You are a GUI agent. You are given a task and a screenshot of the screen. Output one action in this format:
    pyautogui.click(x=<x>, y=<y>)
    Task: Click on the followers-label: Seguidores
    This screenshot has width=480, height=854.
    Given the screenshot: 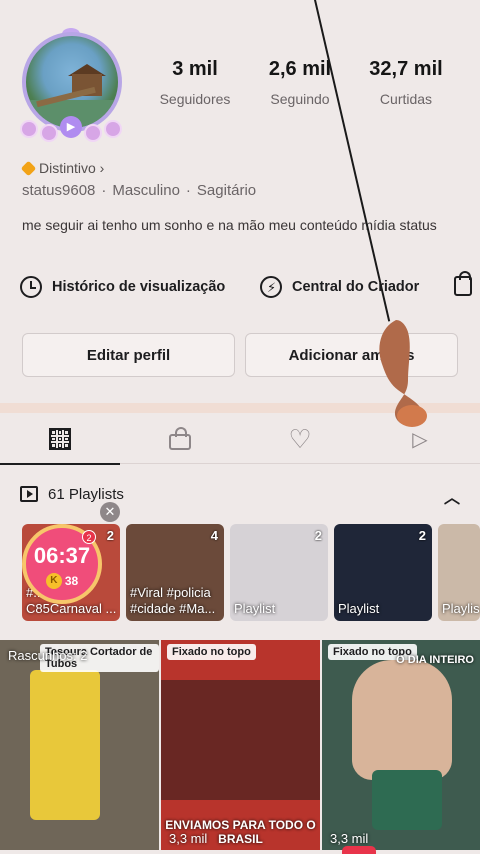 What is the action you would take?
    pyautogui.click(x=195, y=99)
    